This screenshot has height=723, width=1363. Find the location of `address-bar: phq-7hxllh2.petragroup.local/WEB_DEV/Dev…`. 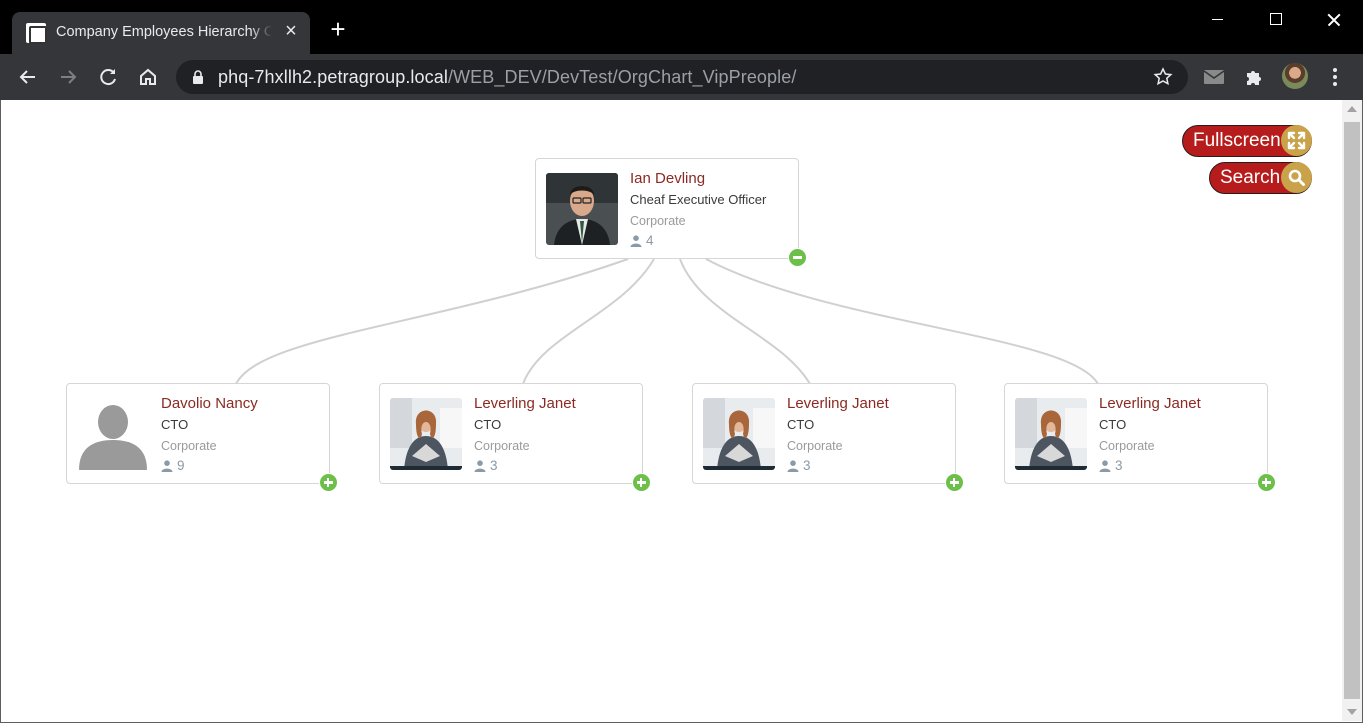

address-bar: phq-7hxllh2.petragroup.local/WEB_DEV/Dev… is located at coordinates (682, 77).